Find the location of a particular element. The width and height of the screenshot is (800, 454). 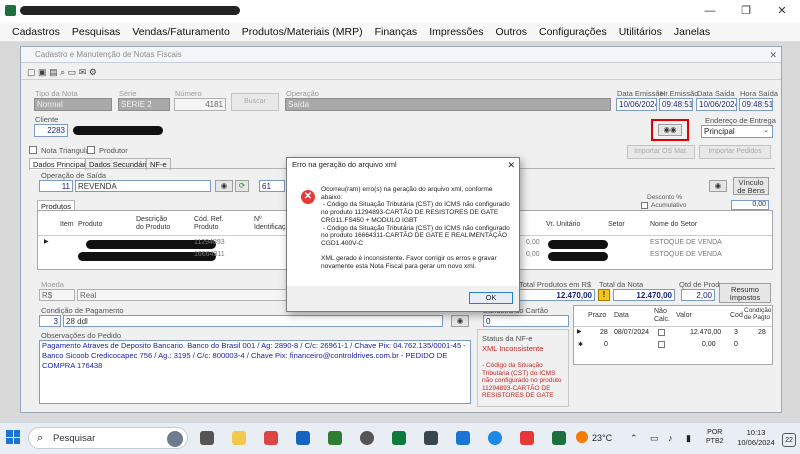

menu-impressoes: Impressões is located at coordinates (456, 32).